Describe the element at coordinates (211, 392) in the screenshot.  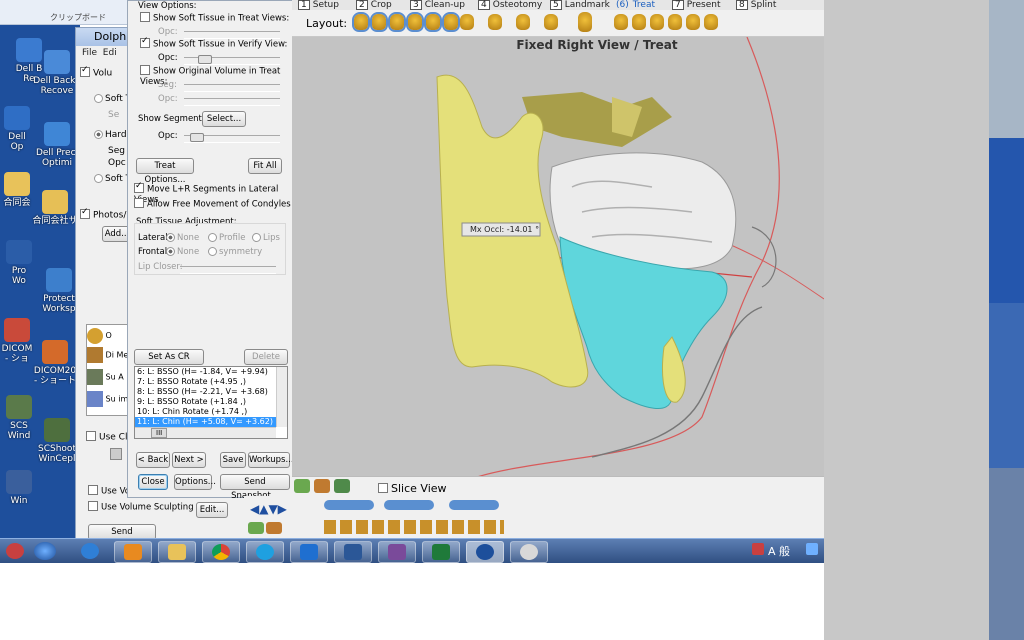
I see `history-item: 8: L: BSSO (H= -2.21, V= +3.68)` at that location.